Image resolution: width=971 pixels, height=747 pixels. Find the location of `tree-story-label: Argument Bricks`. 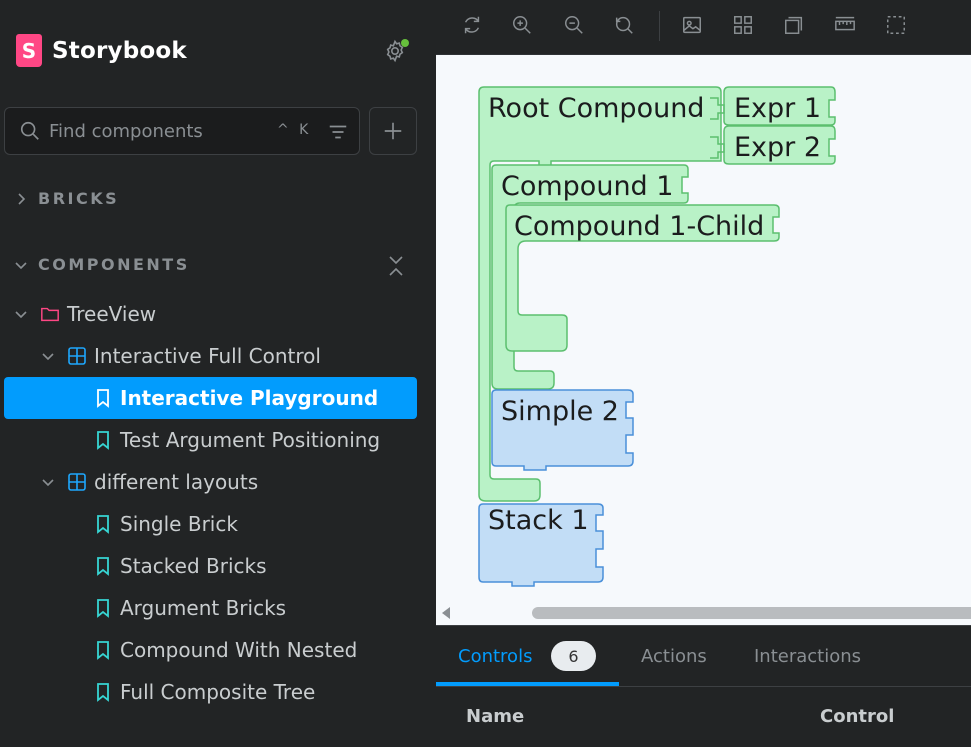

tree-story-label: Argument Bricks is located at coordinates (203, 608).